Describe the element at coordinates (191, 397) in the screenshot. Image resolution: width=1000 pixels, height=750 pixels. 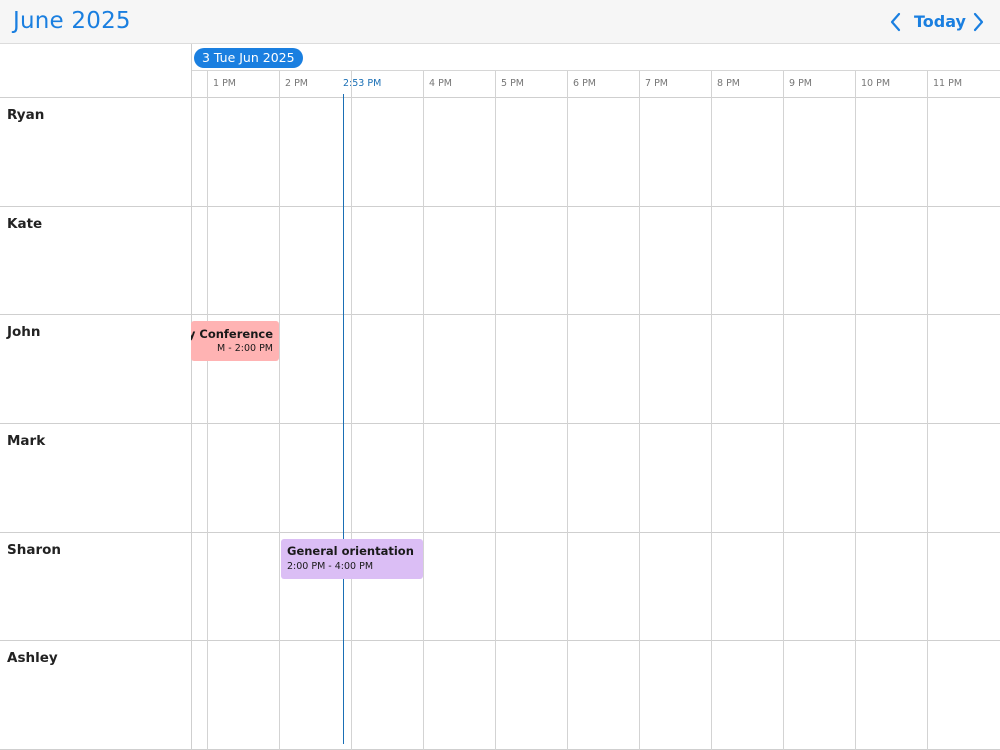
I see `resource-column-divider` at that location.